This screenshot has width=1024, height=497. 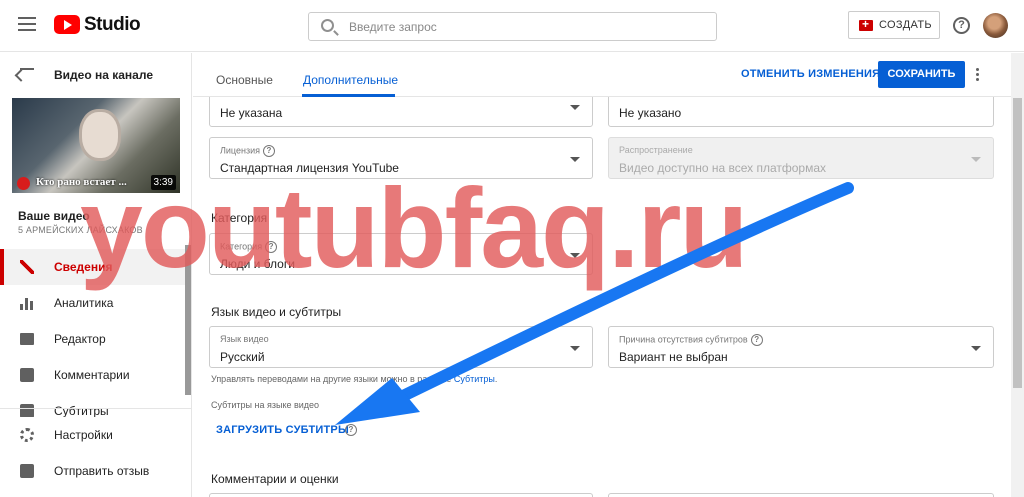 What do you see at coordinates (103, 75) in the screenshot?
I see `back-label: Видео на канале` at bounding box center [103, 75].